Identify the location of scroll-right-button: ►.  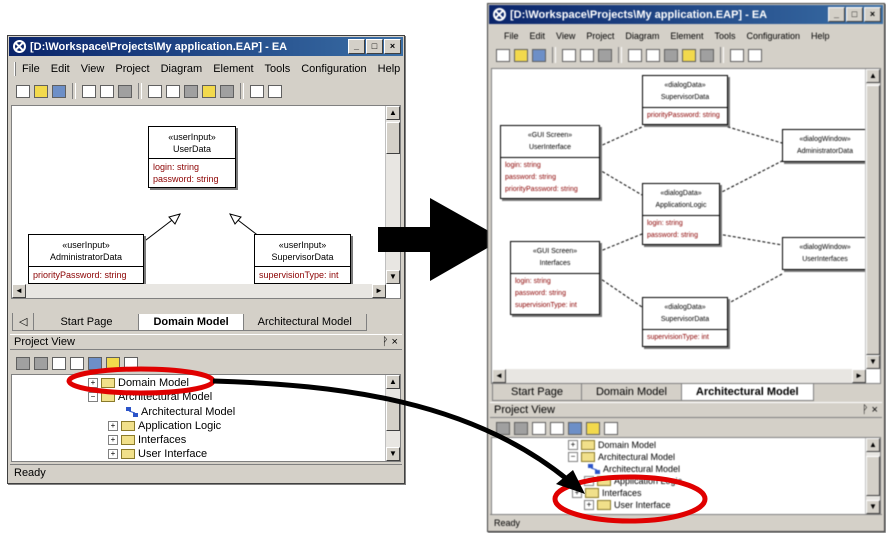
(859, 376).